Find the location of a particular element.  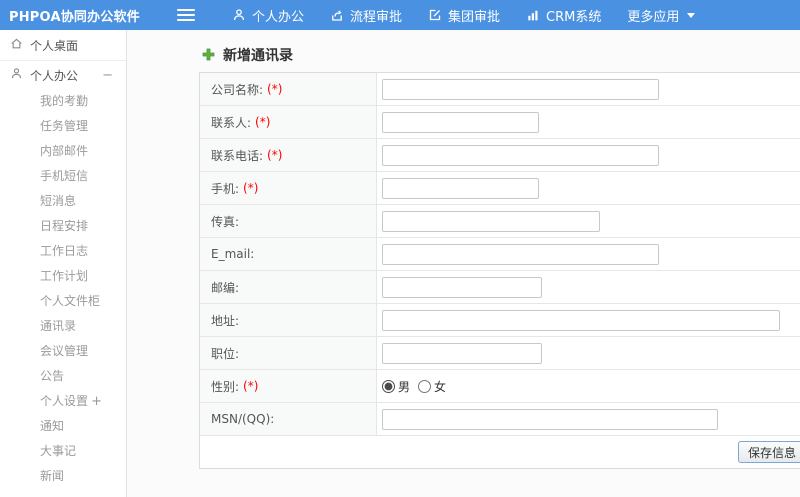

app-logo: PHPOA协同办公软件 is located at coordinates (74, 17).